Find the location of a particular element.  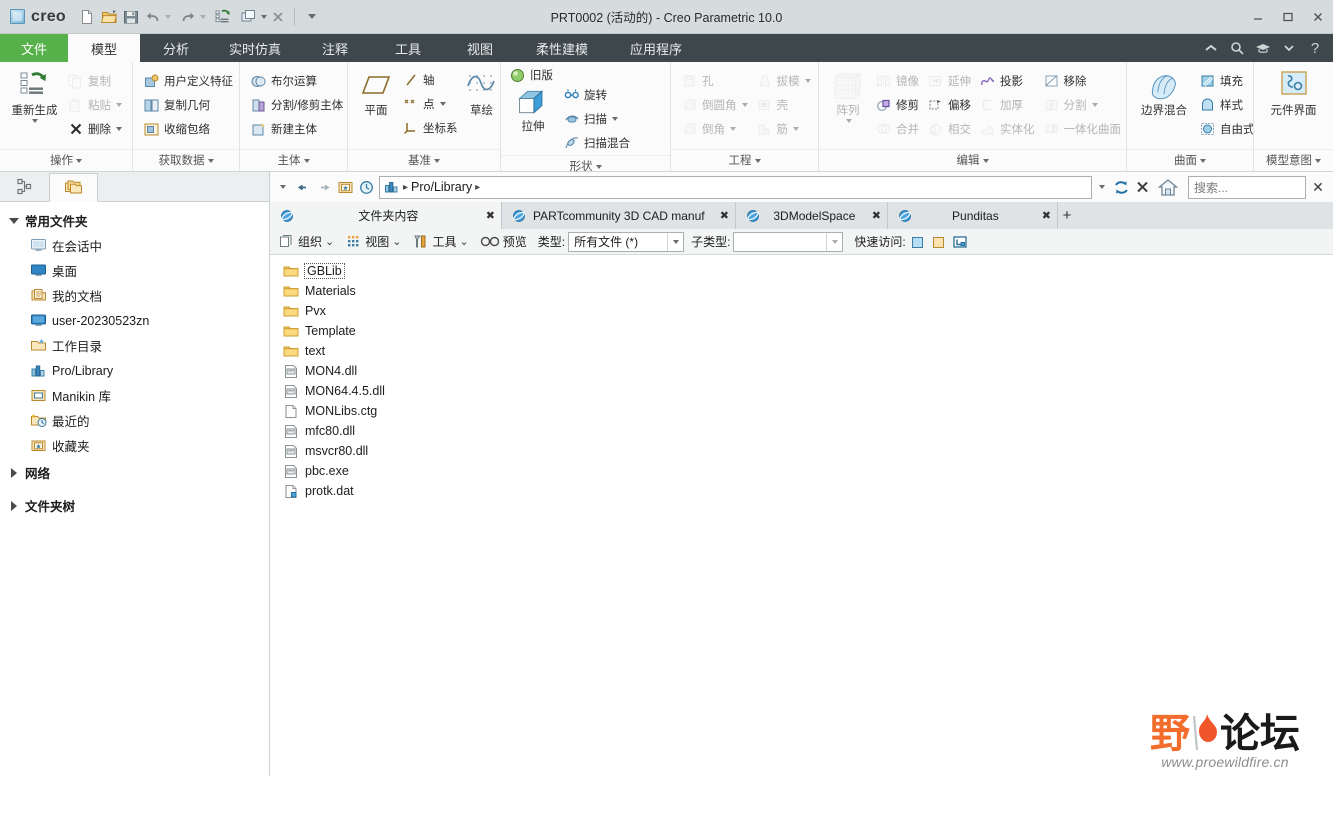

undo-icon is located at coordinates (153, 17).